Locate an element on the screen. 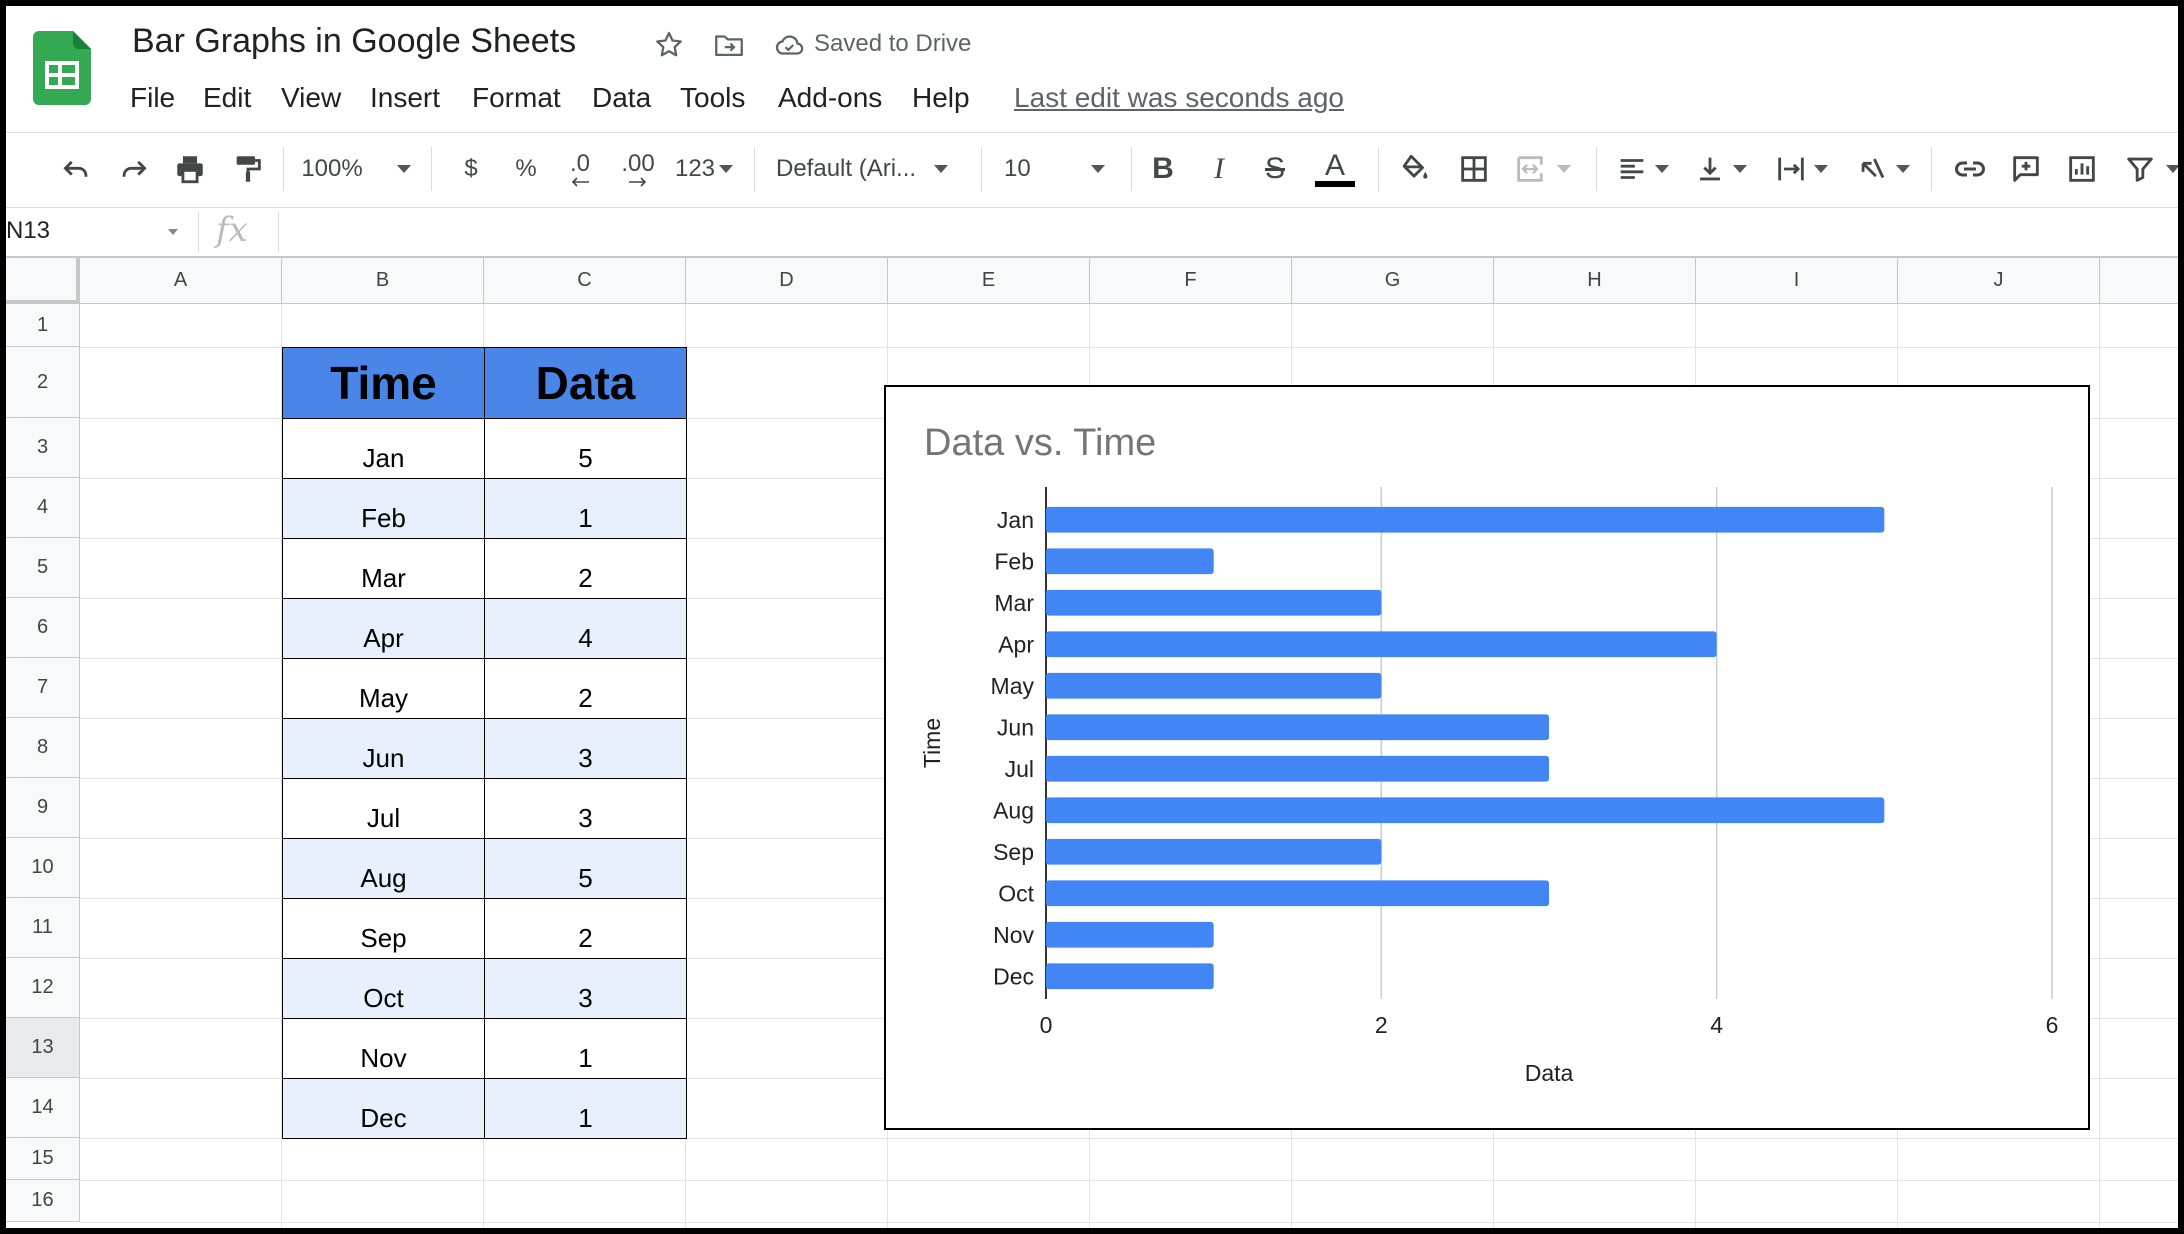  column-header-f: F is located at coordinates (1191, 281).